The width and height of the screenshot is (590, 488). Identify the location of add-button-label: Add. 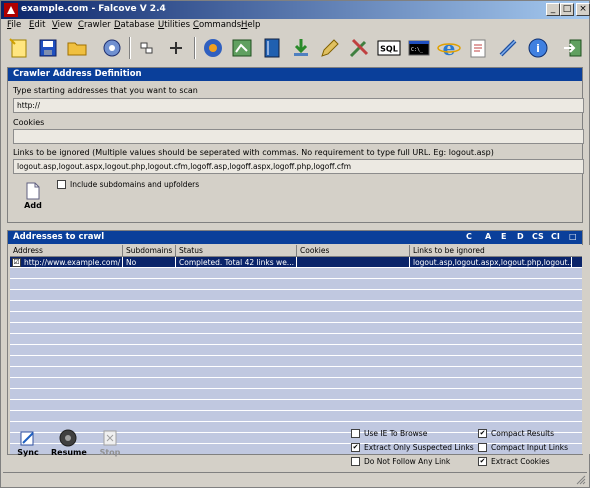
(33, 205).